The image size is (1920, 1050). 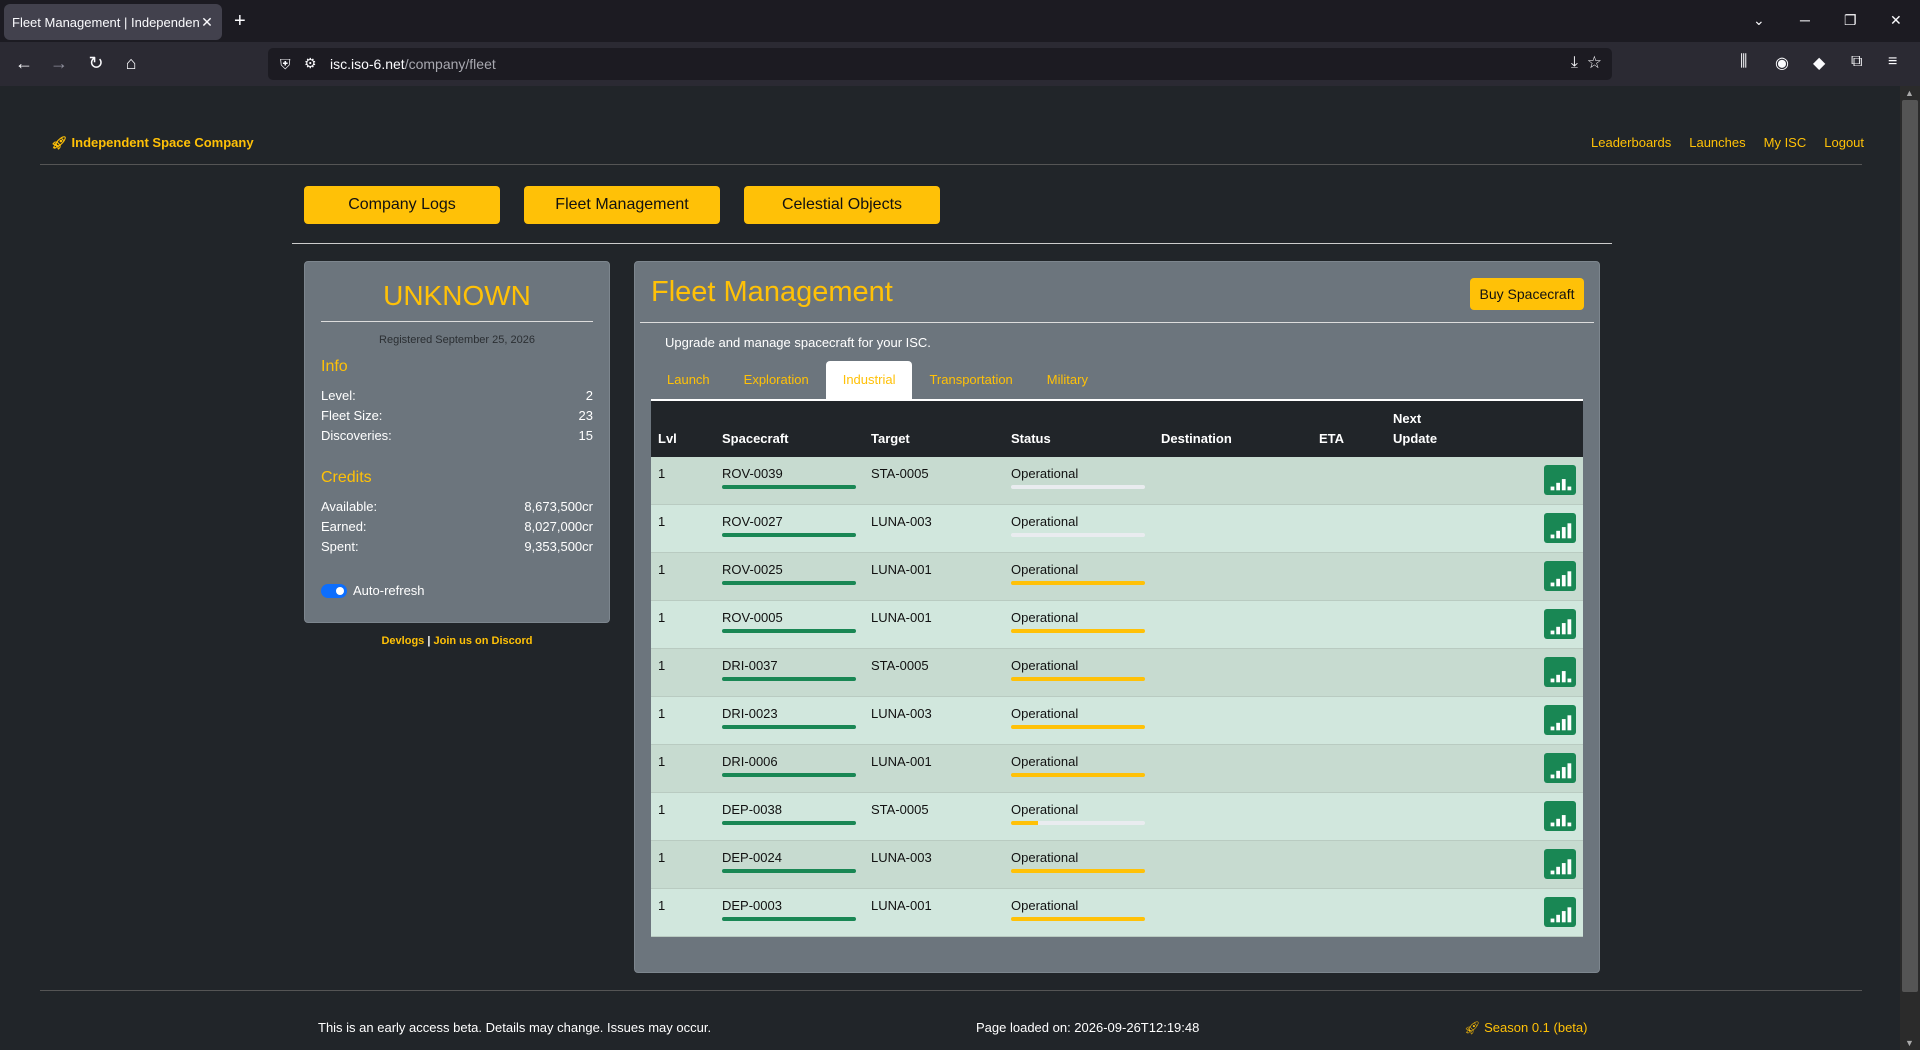 I want to click on restore-icon: ❐, so click(x=1850, y=20).